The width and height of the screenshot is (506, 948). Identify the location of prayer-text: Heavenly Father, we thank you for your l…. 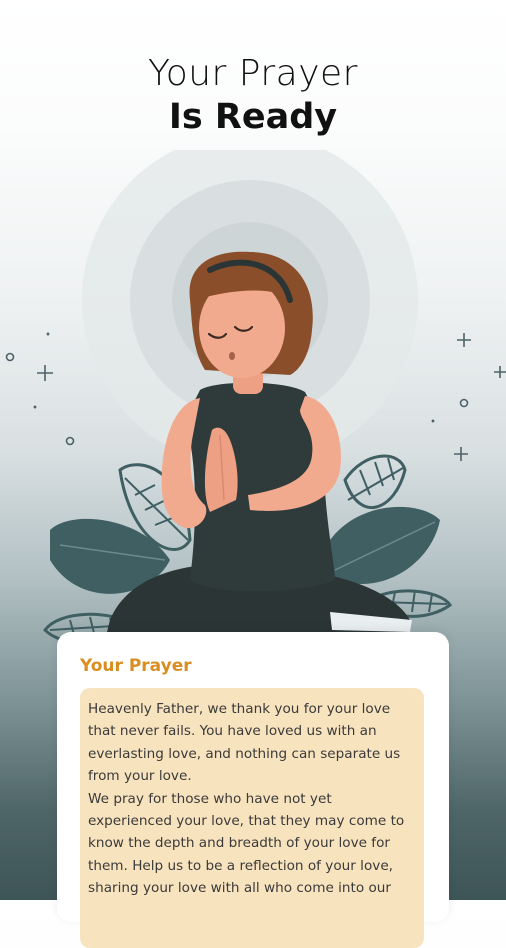
(252, 799).